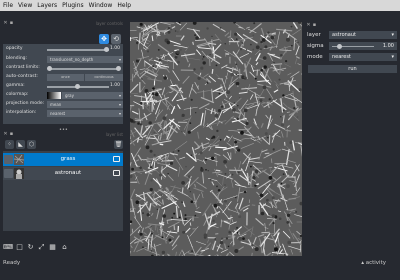  Describe the element at coordinates (85, 104) in the screenshot. I see `projection-mode-select: mean ▾` at that location.